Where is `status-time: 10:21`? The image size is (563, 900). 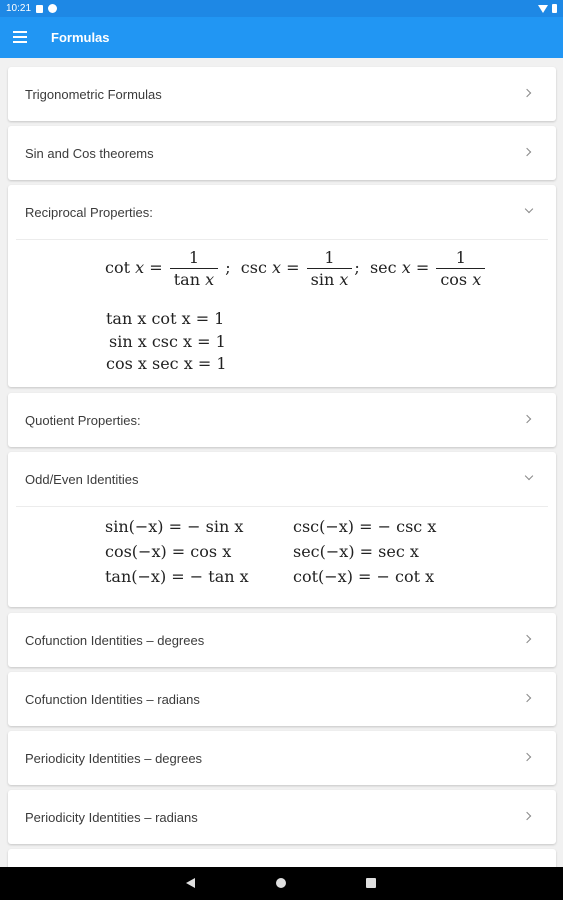 status-time: 10:21 is located at coordinates (19, 8).